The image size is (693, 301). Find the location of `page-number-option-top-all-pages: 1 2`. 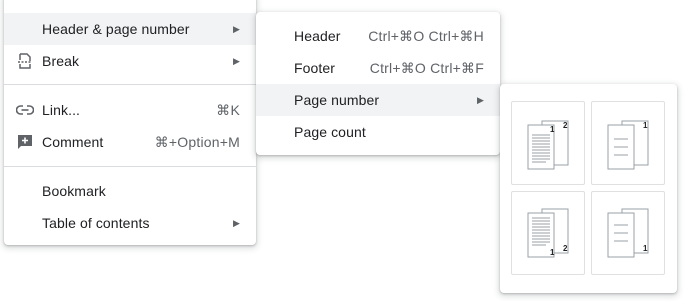

page-number-option-top-all-pages: 1 2 is located at coordinates (548, 143).